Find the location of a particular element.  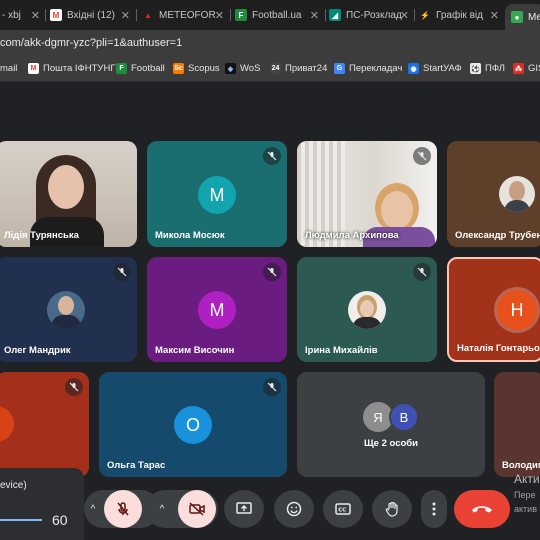

participant-name: Людмила Архипова is located at coordinates (352, 235).